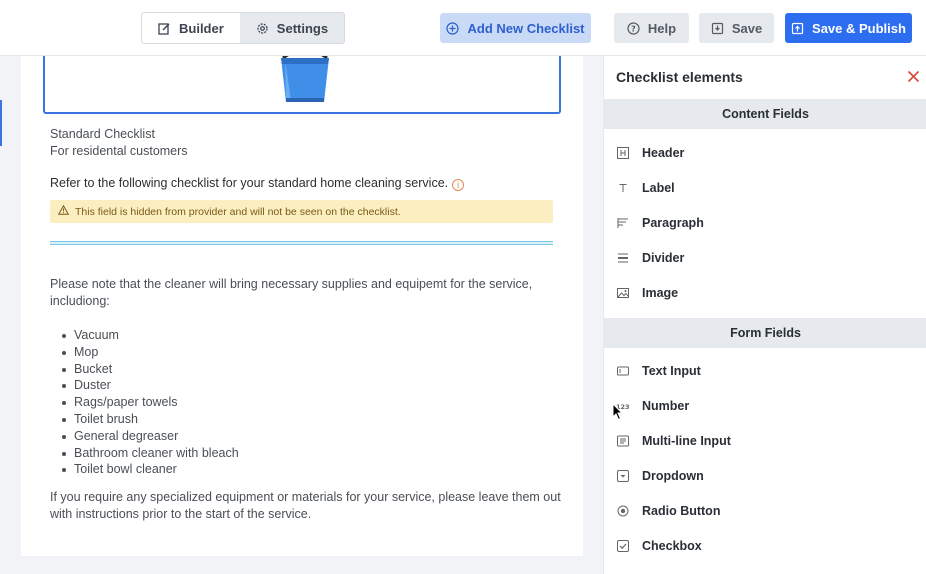 Image resolution: width=926 pixels, height=574 pixels. I want to click on list-item: Mop, so click(150, 352).